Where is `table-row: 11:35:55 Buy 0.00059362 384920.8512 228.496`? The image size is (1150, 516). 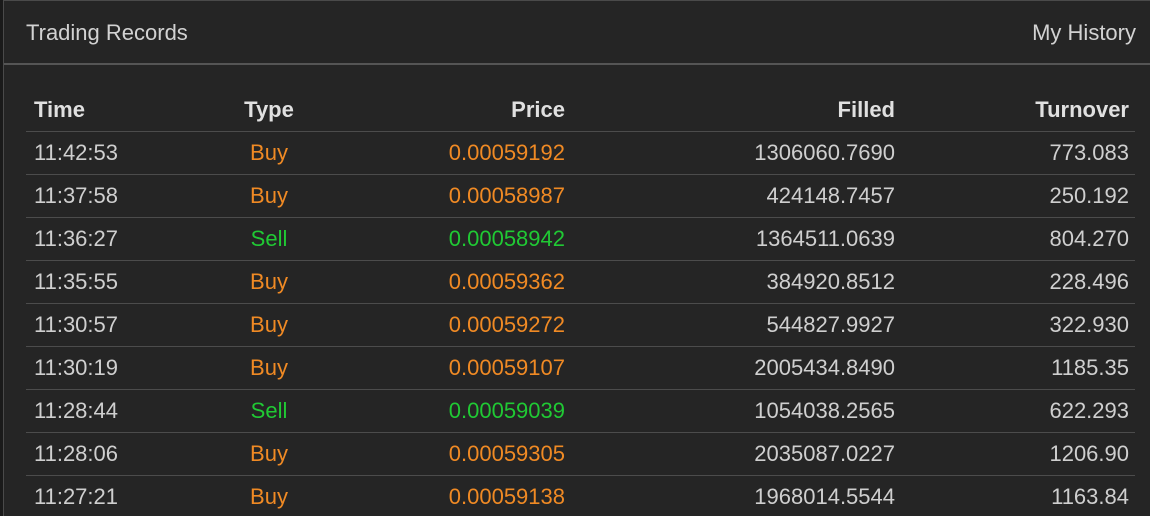
table-row: 11:35:55 Buy 0.00059362 384920.8512 228.496 is located at coordinates (580, 282).